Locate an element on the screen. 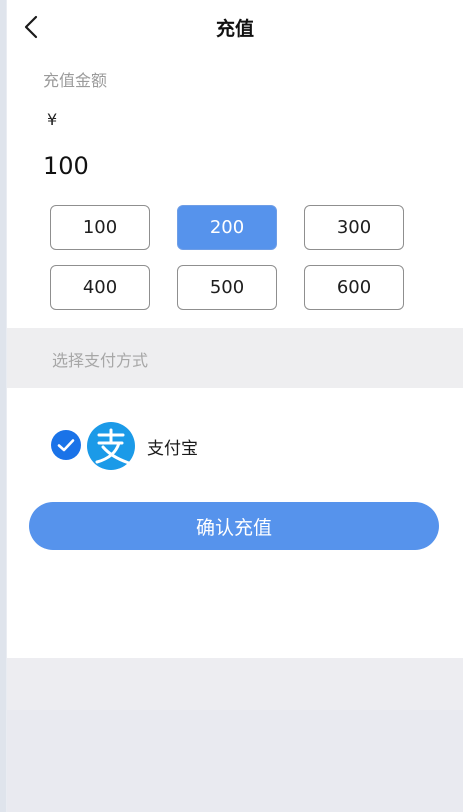 The image size is (463, 812). page-title: 充值 is located at coordinates (234, 29).